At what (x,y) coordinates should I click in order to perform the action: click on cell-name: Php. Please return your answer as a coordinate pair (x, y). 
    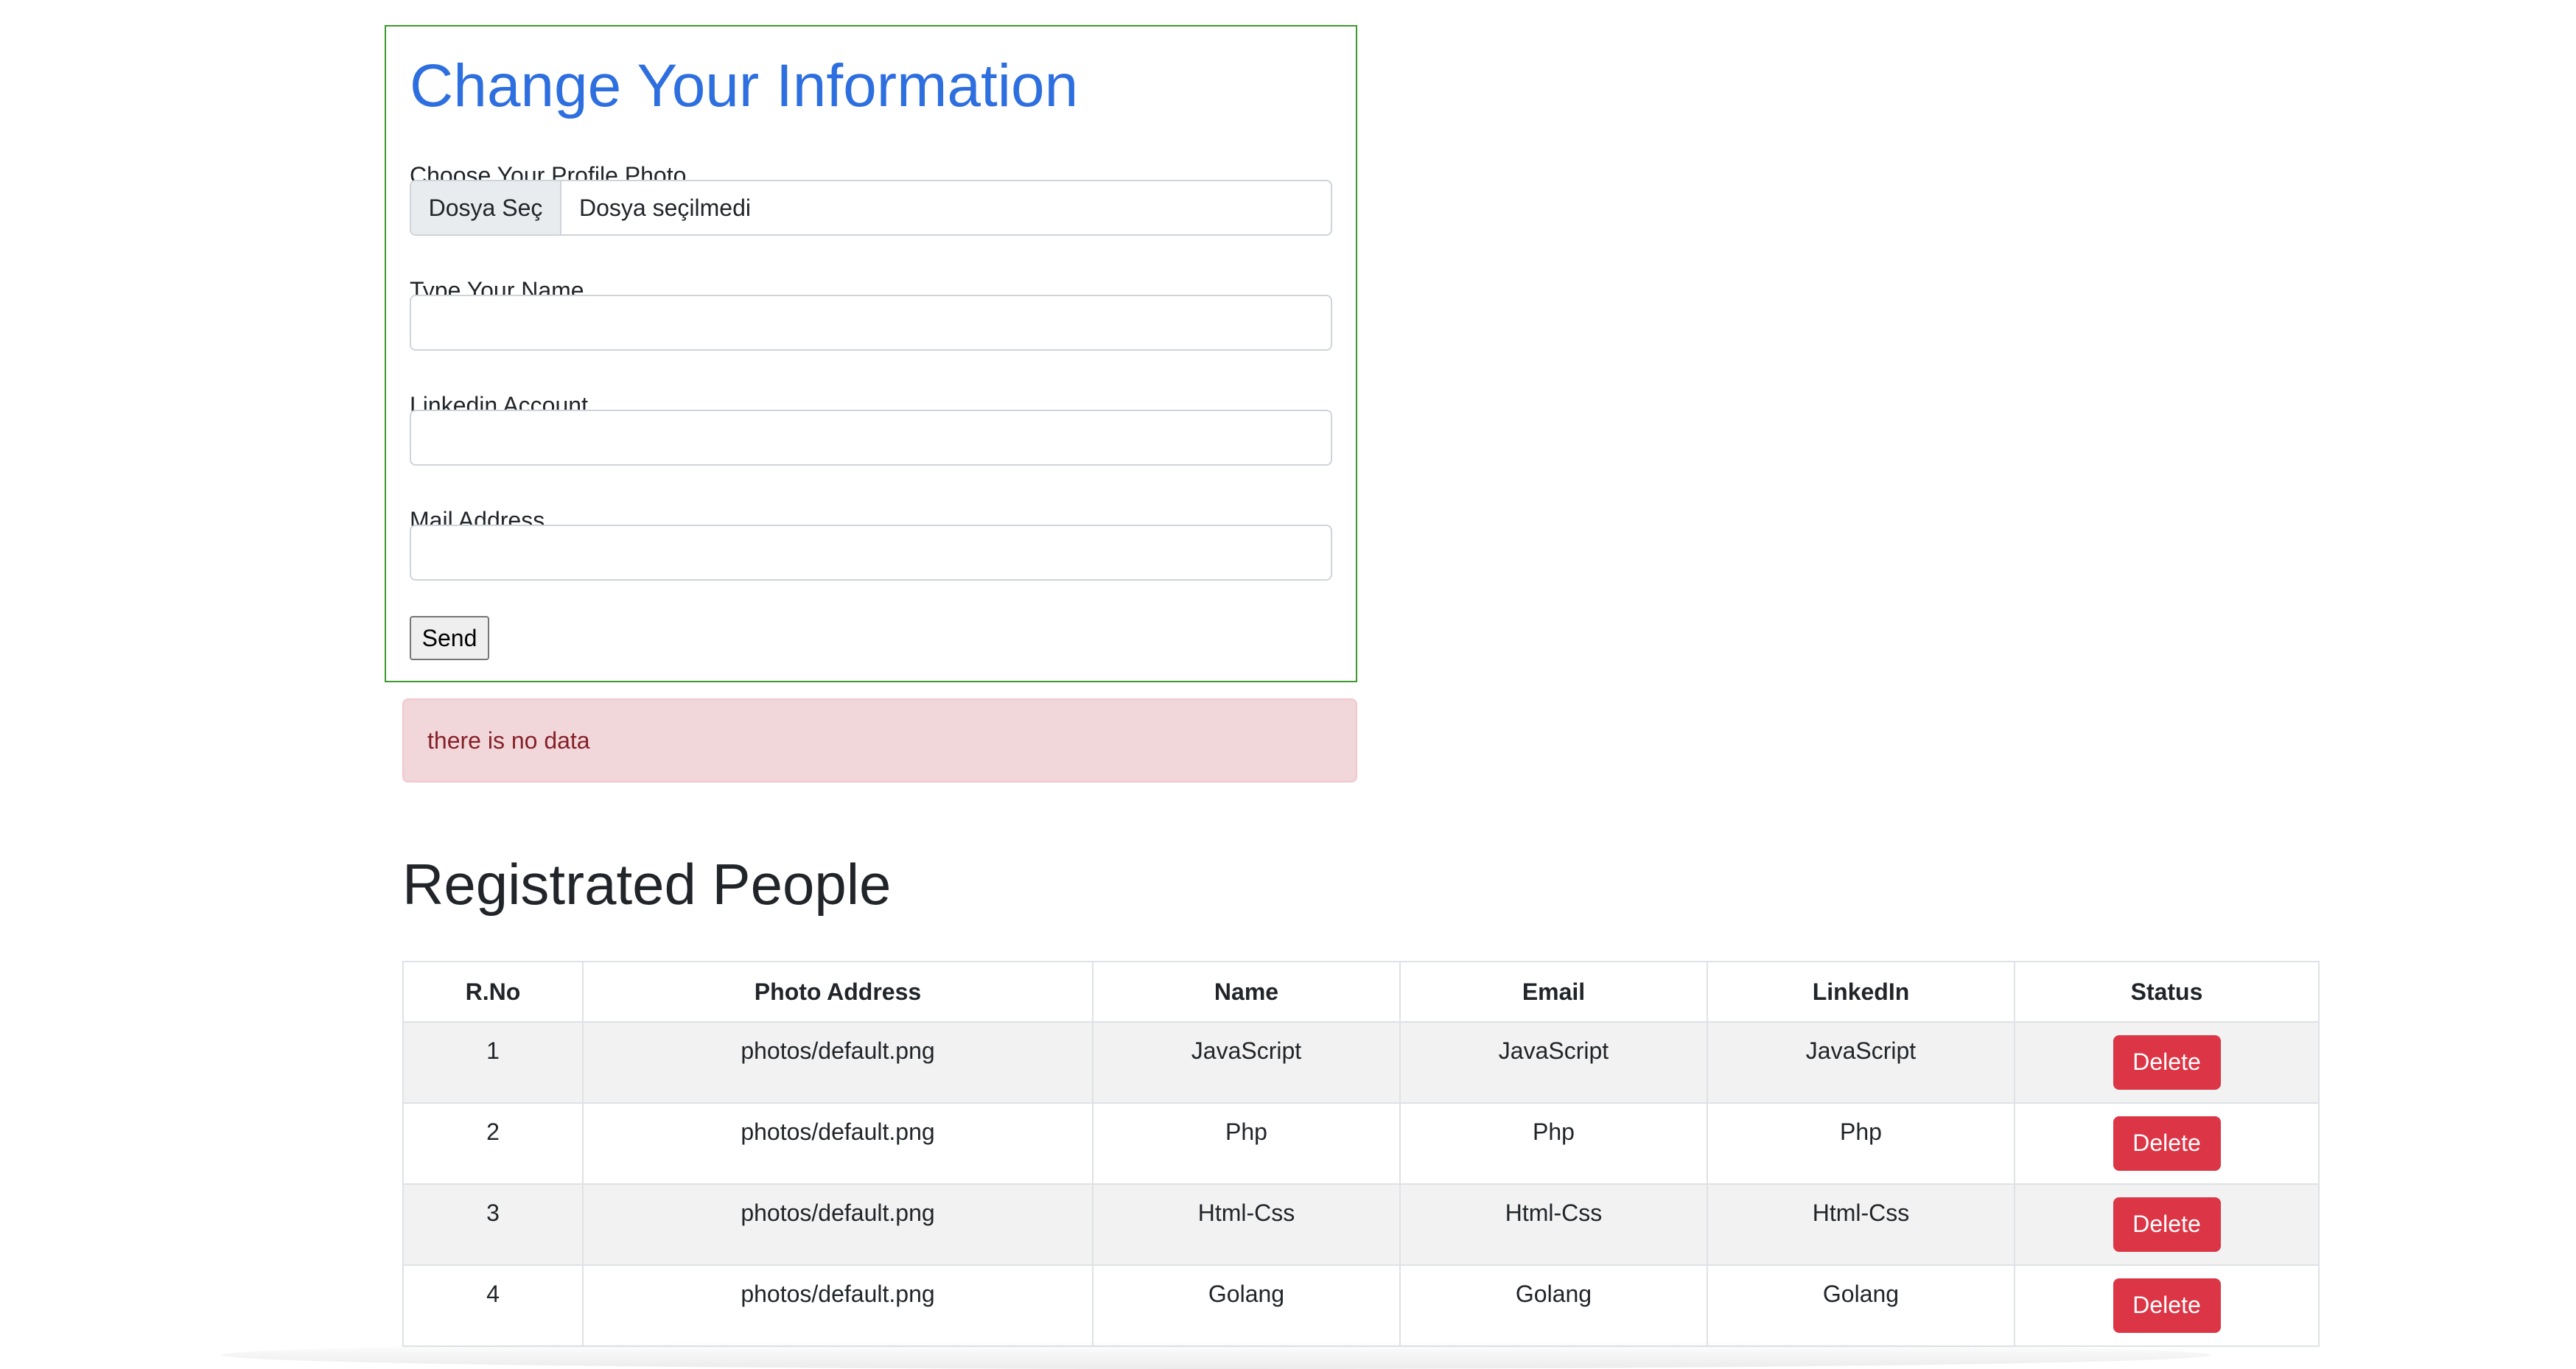
    Looking at the image, I should click on (1246, 1143).